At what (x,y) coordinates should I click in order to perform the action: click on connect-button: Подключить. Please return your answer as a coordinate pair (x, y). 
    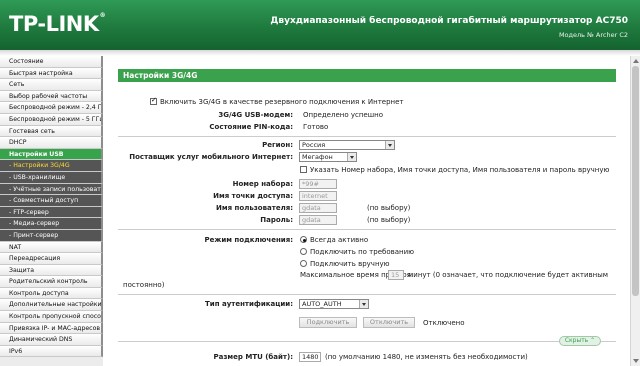
    Looking at the image, I should click on (328, 322).